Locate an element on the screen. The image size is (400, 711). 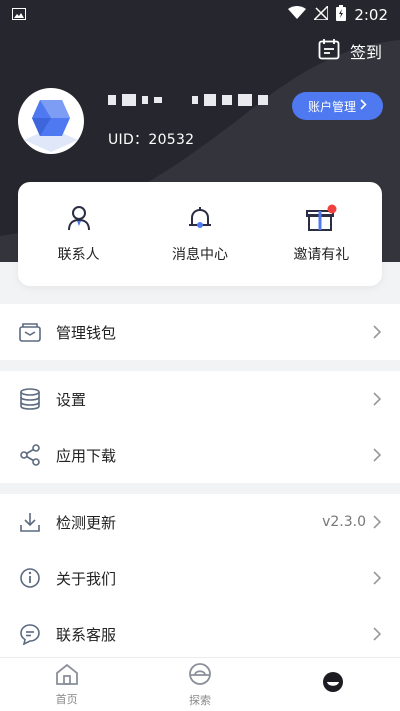
username-obscured is located at coordinates (188, 100).